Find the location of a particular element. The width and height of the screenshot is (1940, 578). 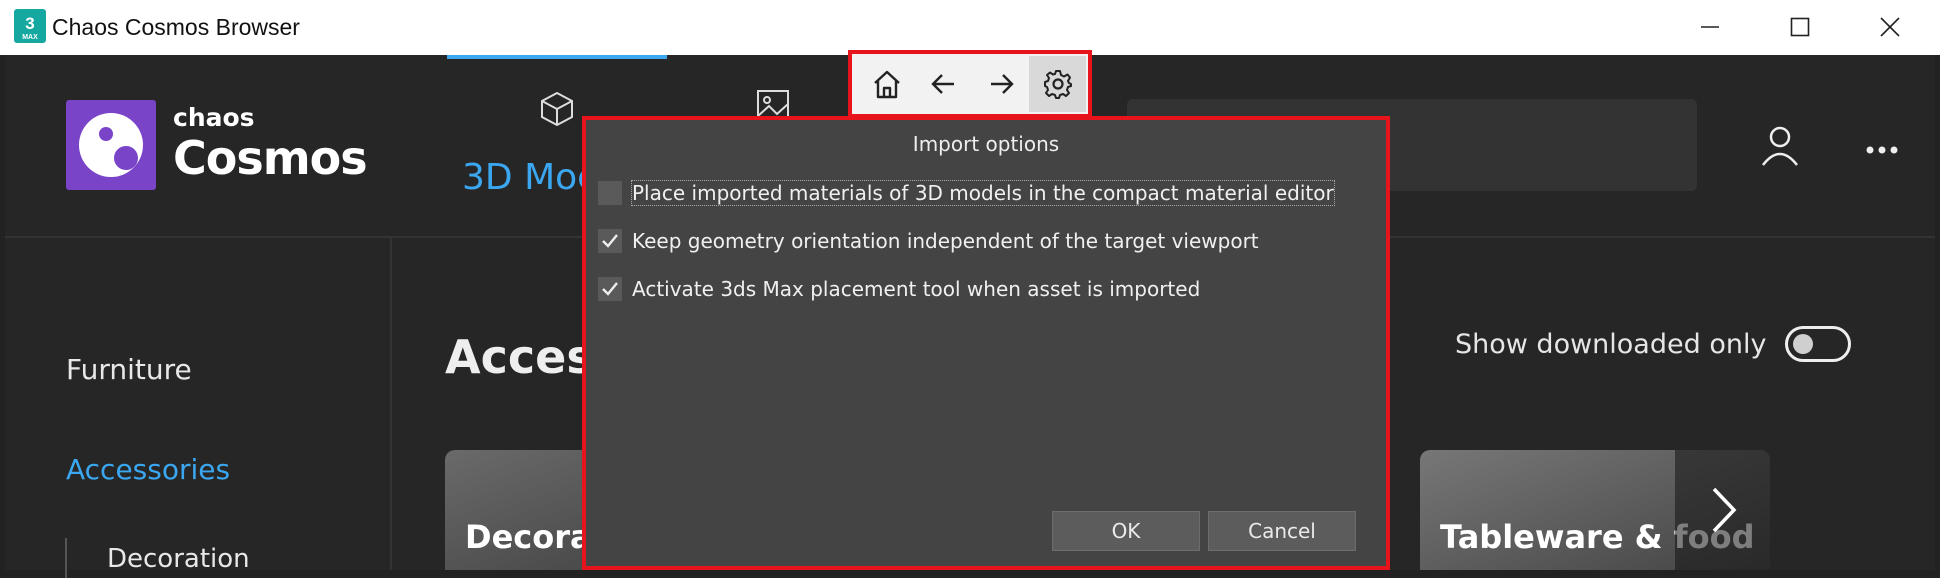

app-icon-subtext: MAX is located at coordinates (30, 37).